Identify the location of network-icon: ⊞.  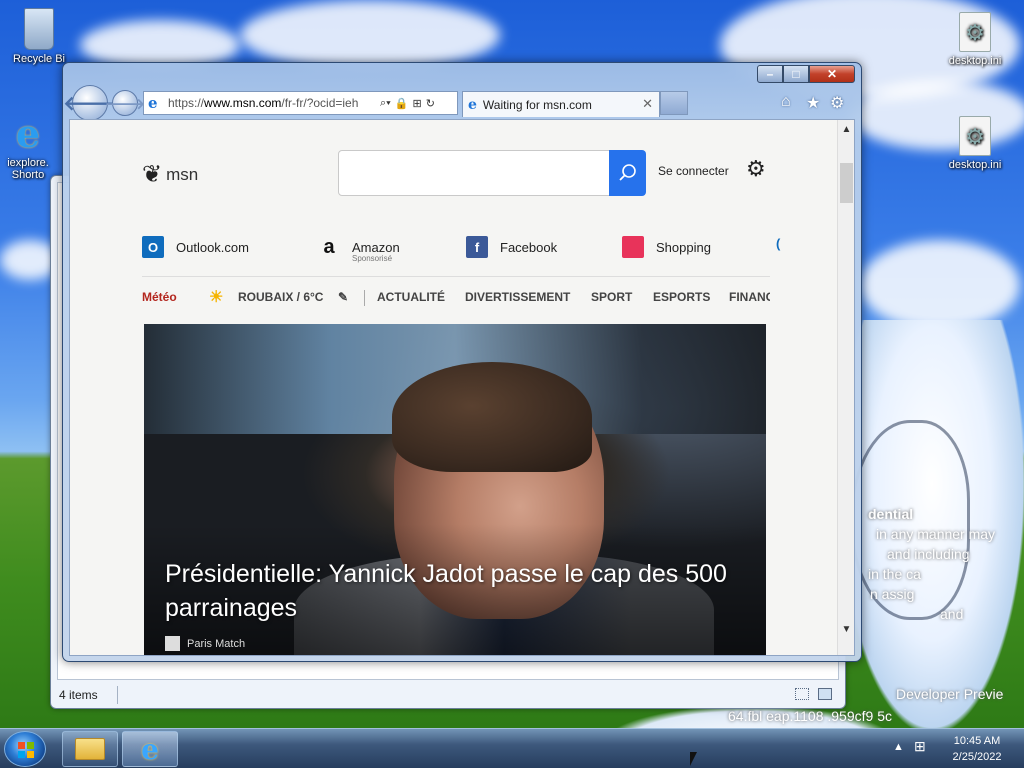
(920, 746).